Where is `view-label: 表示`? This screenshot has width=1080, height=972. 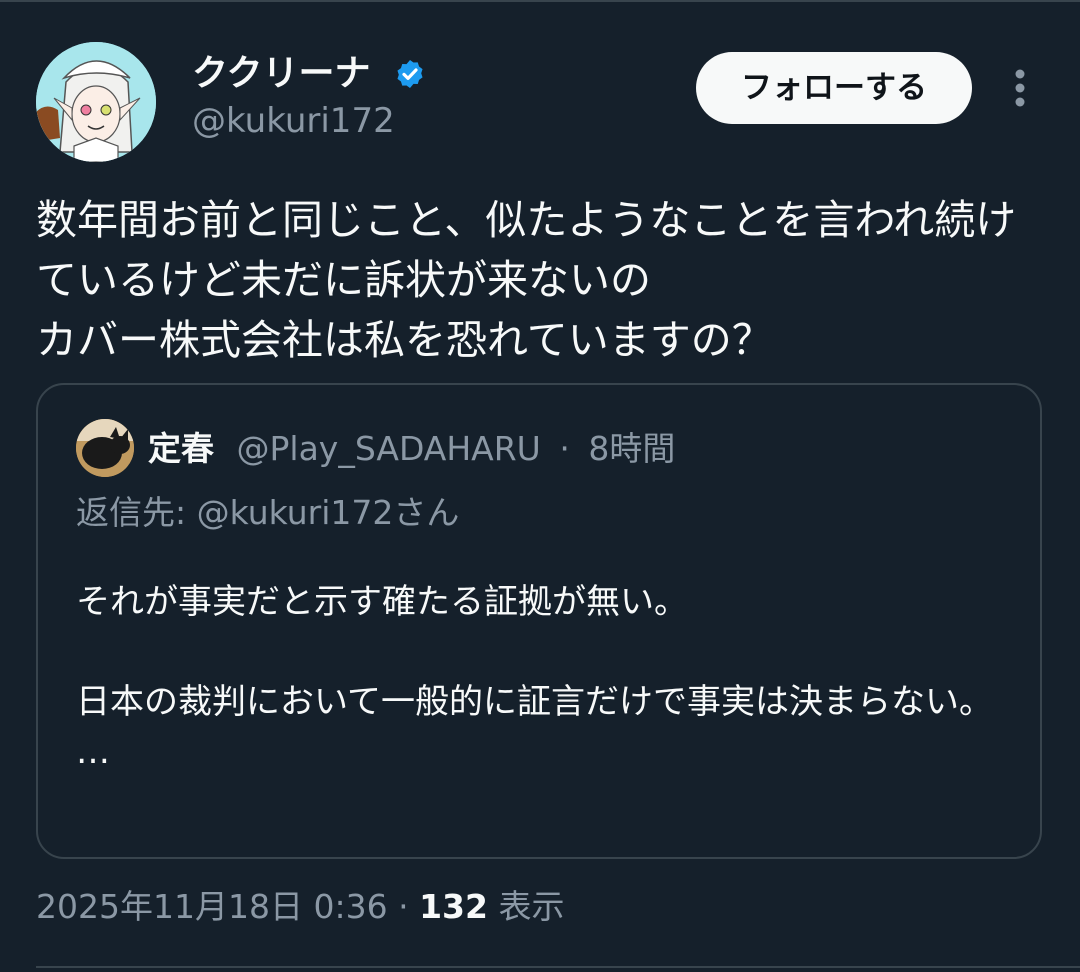 view-label: 表示 is located at coordinates (531, 906).